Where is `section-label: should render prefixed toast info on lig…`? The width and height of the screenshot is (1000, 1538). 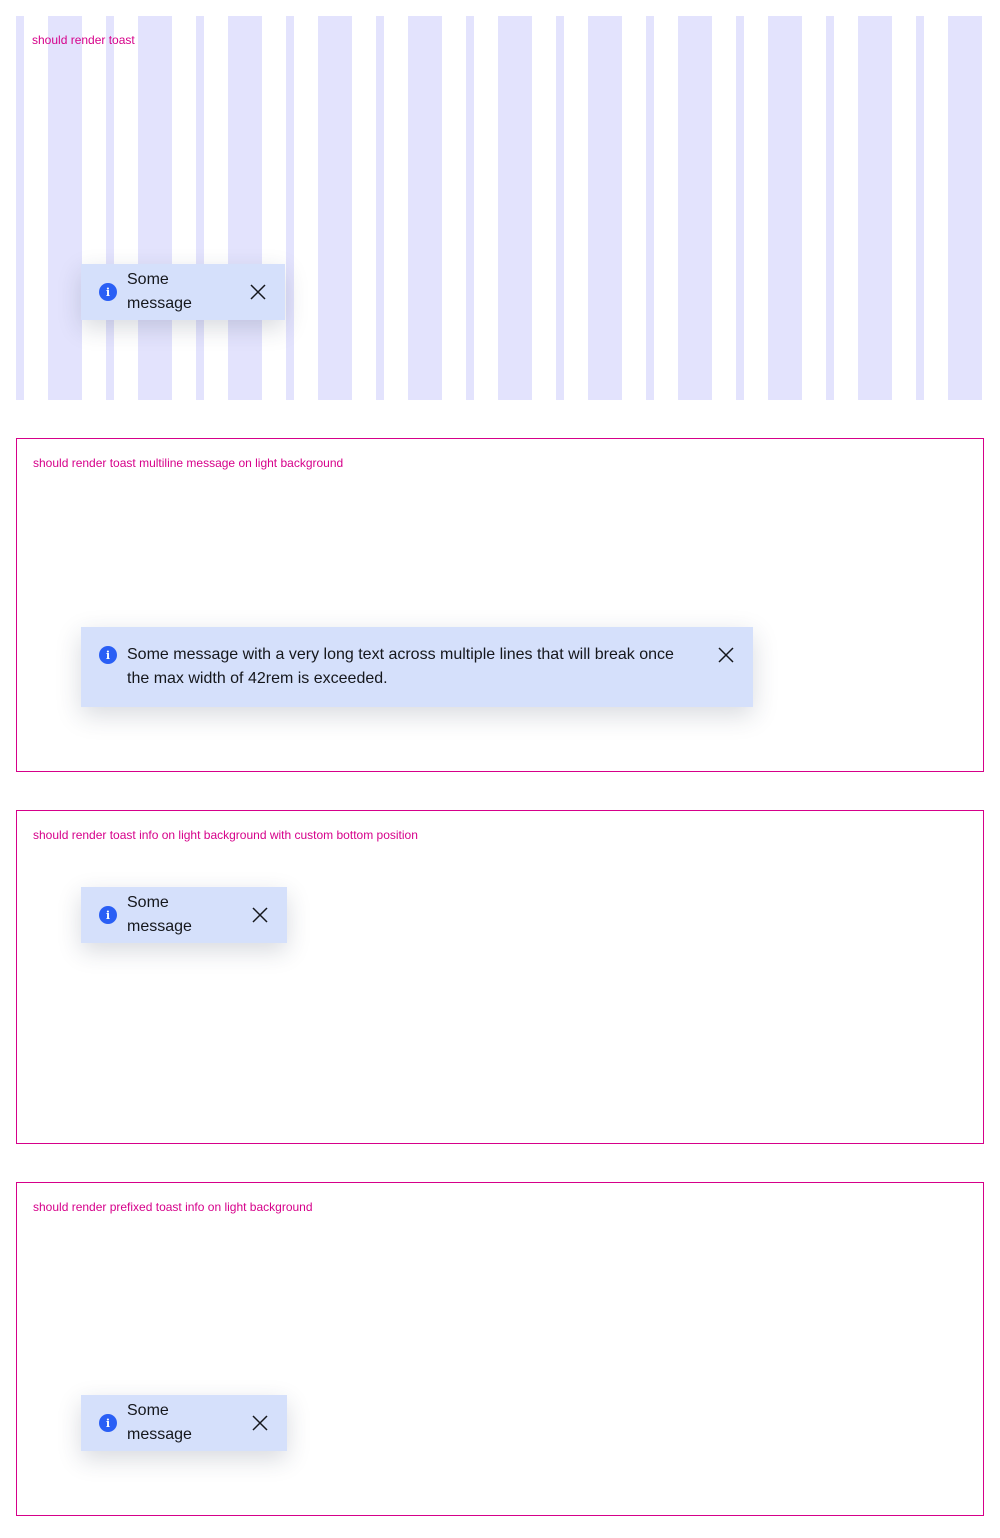
section-label: should render prefixed toast info on lig… is located at coordinates (173, 1207).